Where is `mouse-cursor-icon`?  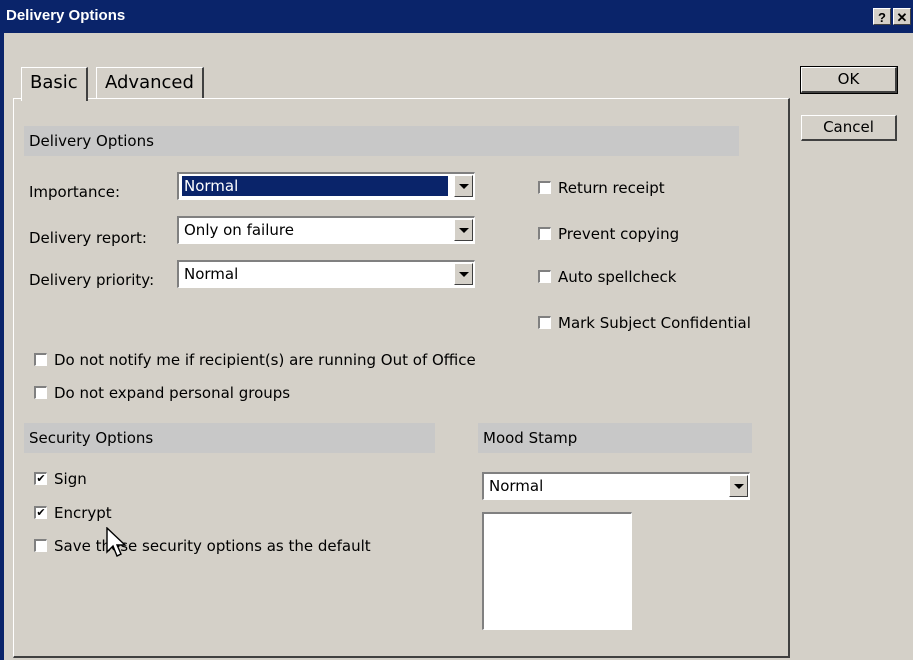 mouse-cursor-icon is located at coordinates (116, 542).